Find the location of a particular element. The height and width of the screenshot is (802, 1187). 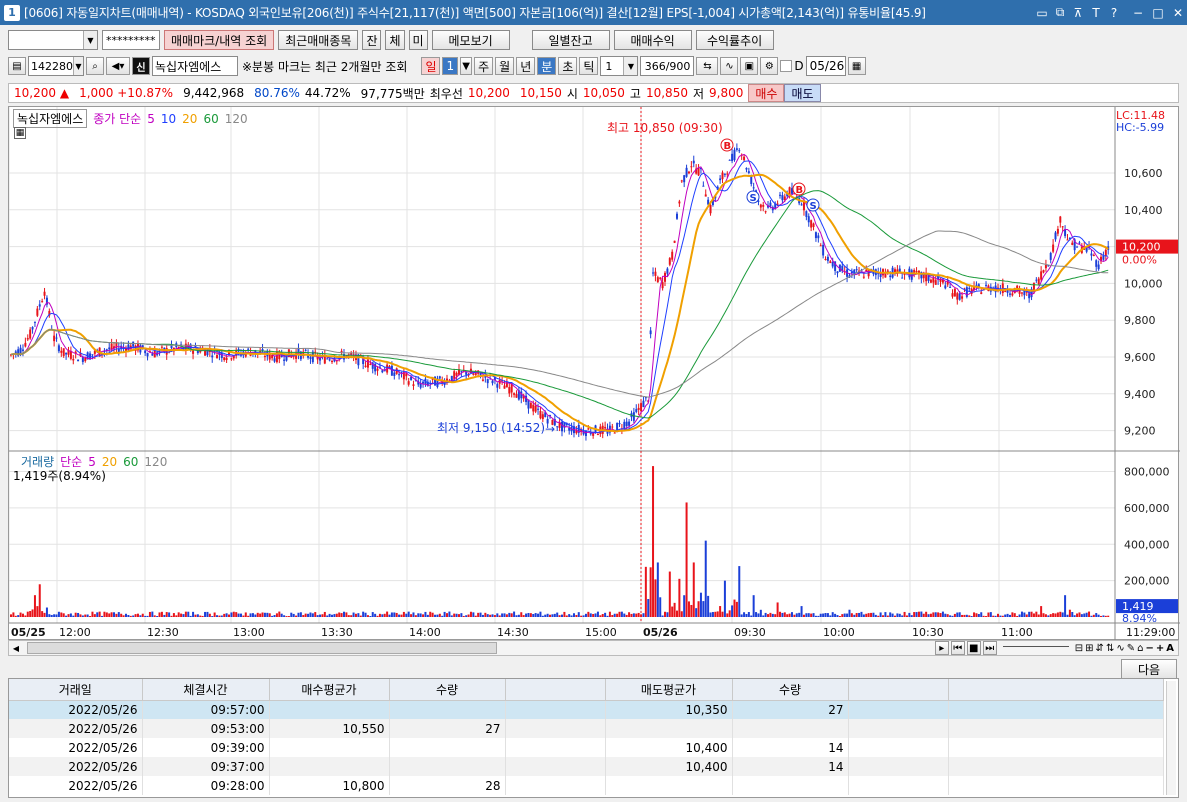

table-cell is located at coordinates (898, 709).